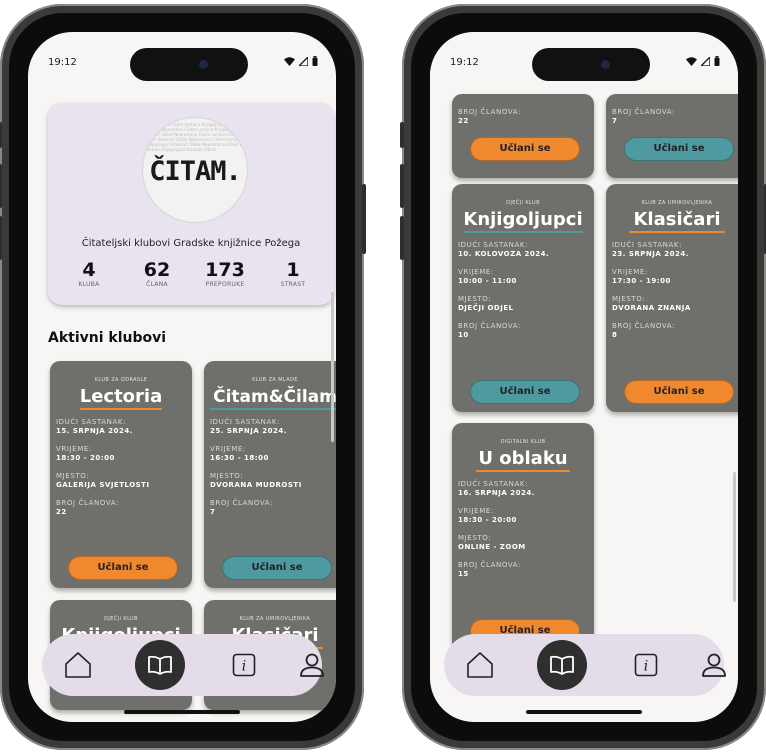 This screenshot has width=766, height=752. I want to click on stat-label: KLUBA, so click(89, 284).